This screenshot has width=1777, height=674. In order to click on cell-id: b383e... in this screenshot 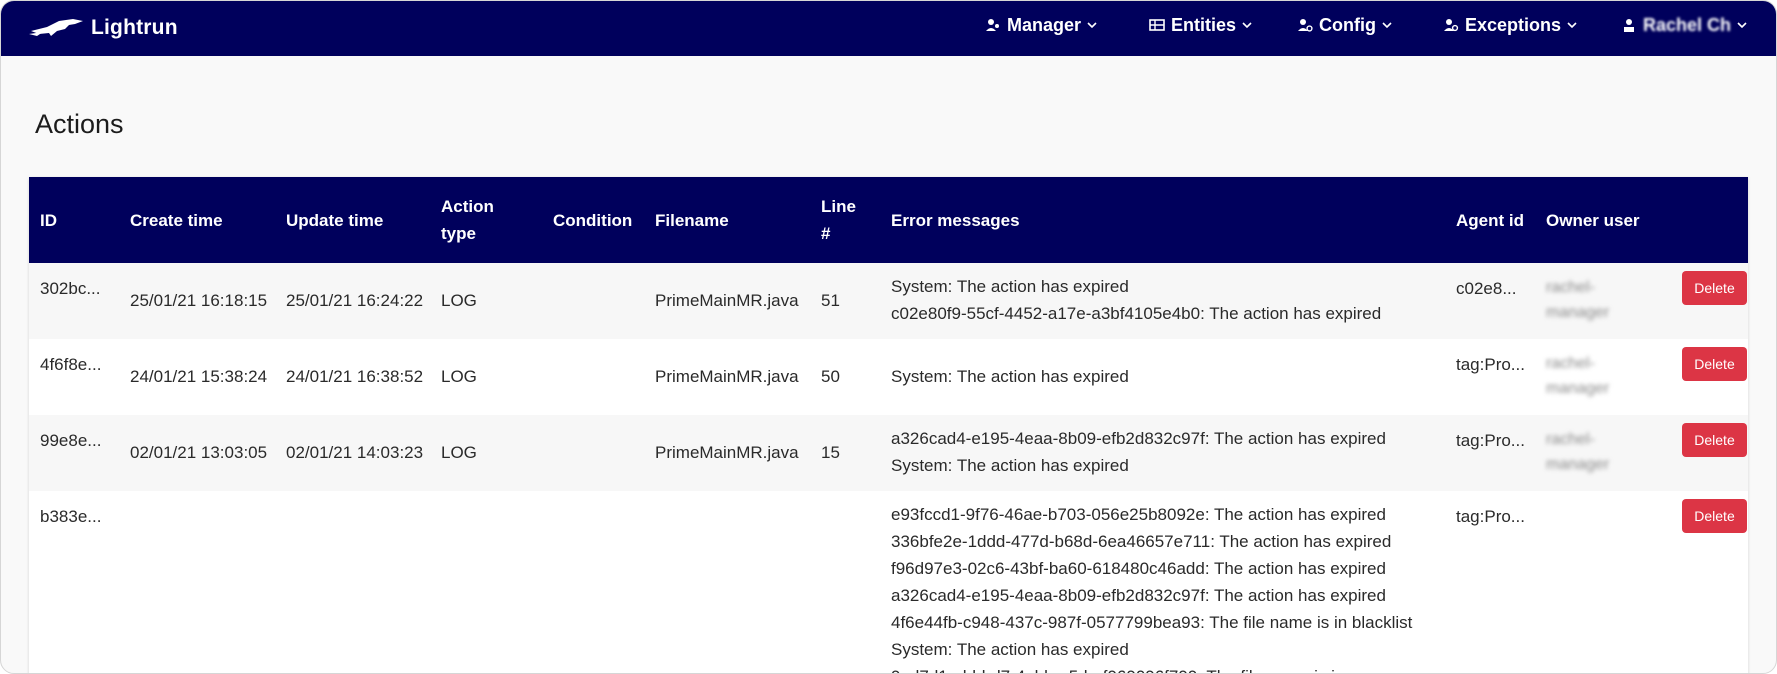, I will do `click(71, 516)`.